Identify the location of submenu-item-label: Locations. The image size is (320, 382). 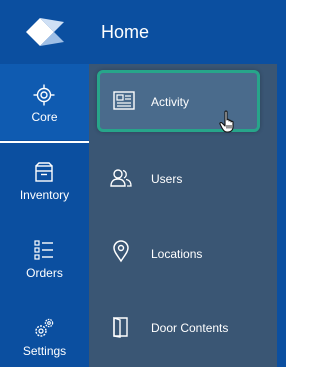
(177, 254).